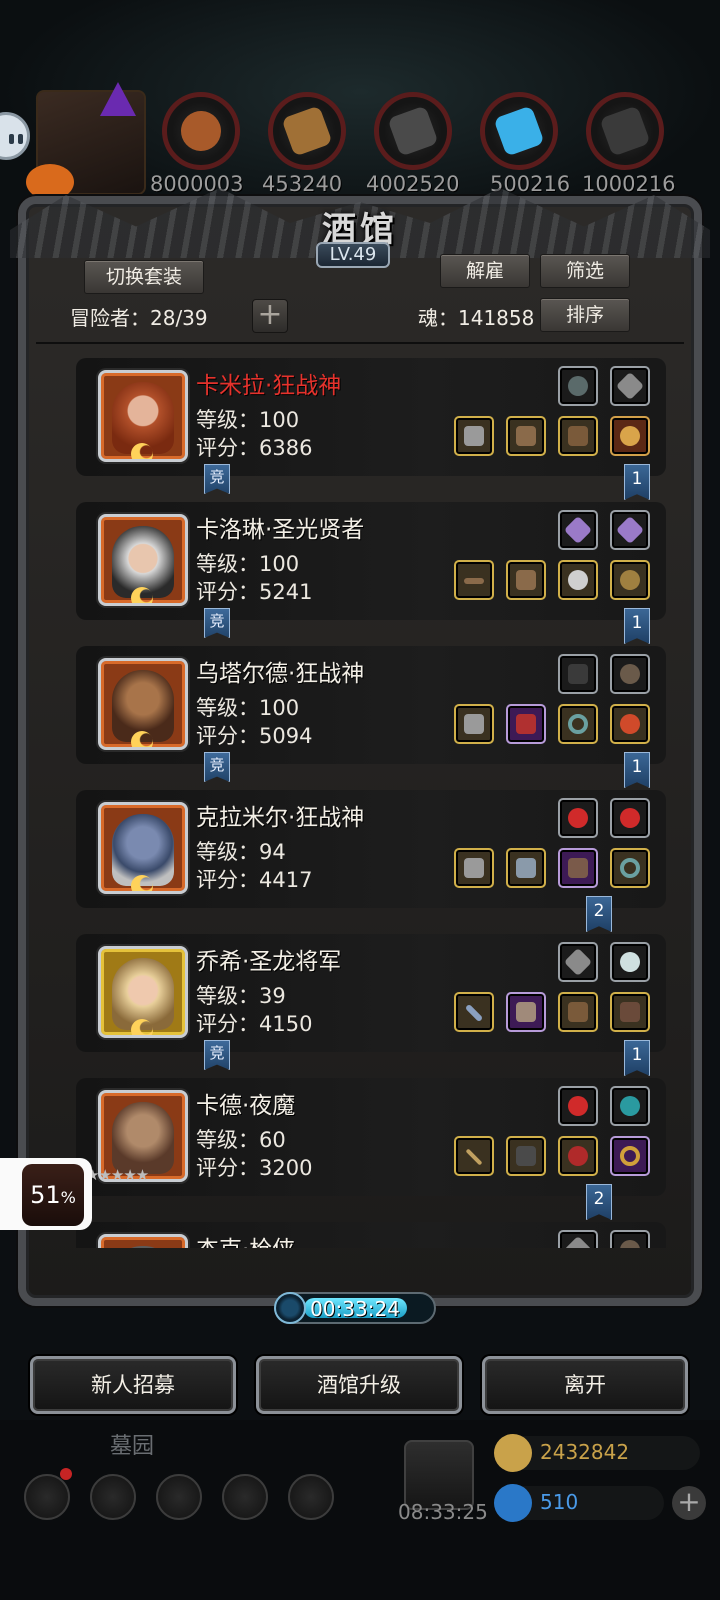 The image size is (720, 1600). I want to click on player-avatar, so click(86, 141).